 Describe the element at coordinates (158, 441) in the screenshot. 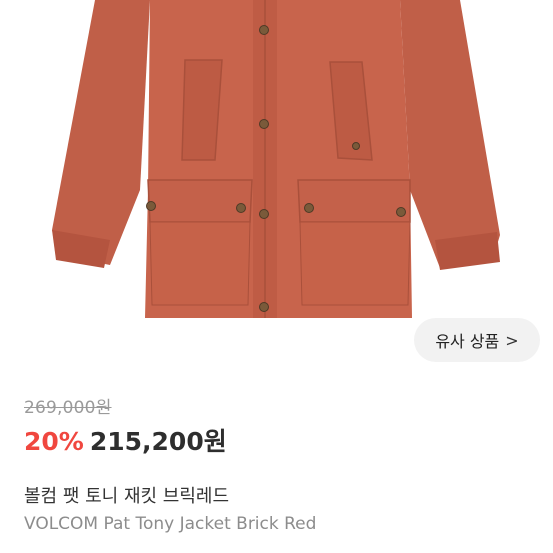

I see `sale-price: 215,200원` at that location.